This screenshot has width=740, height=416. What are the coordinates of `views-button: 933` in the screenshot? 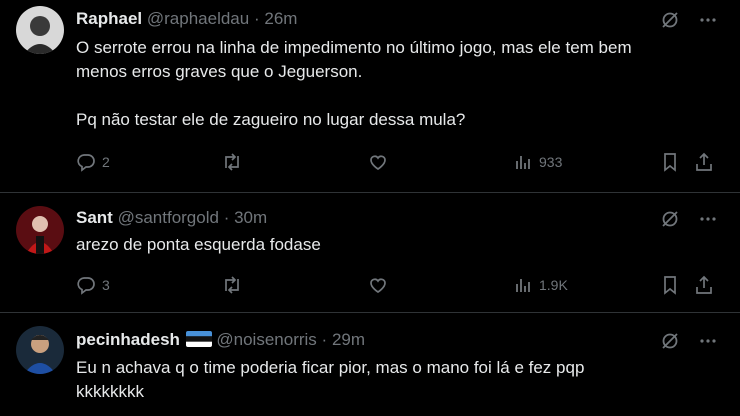 It's located at (537, 162).